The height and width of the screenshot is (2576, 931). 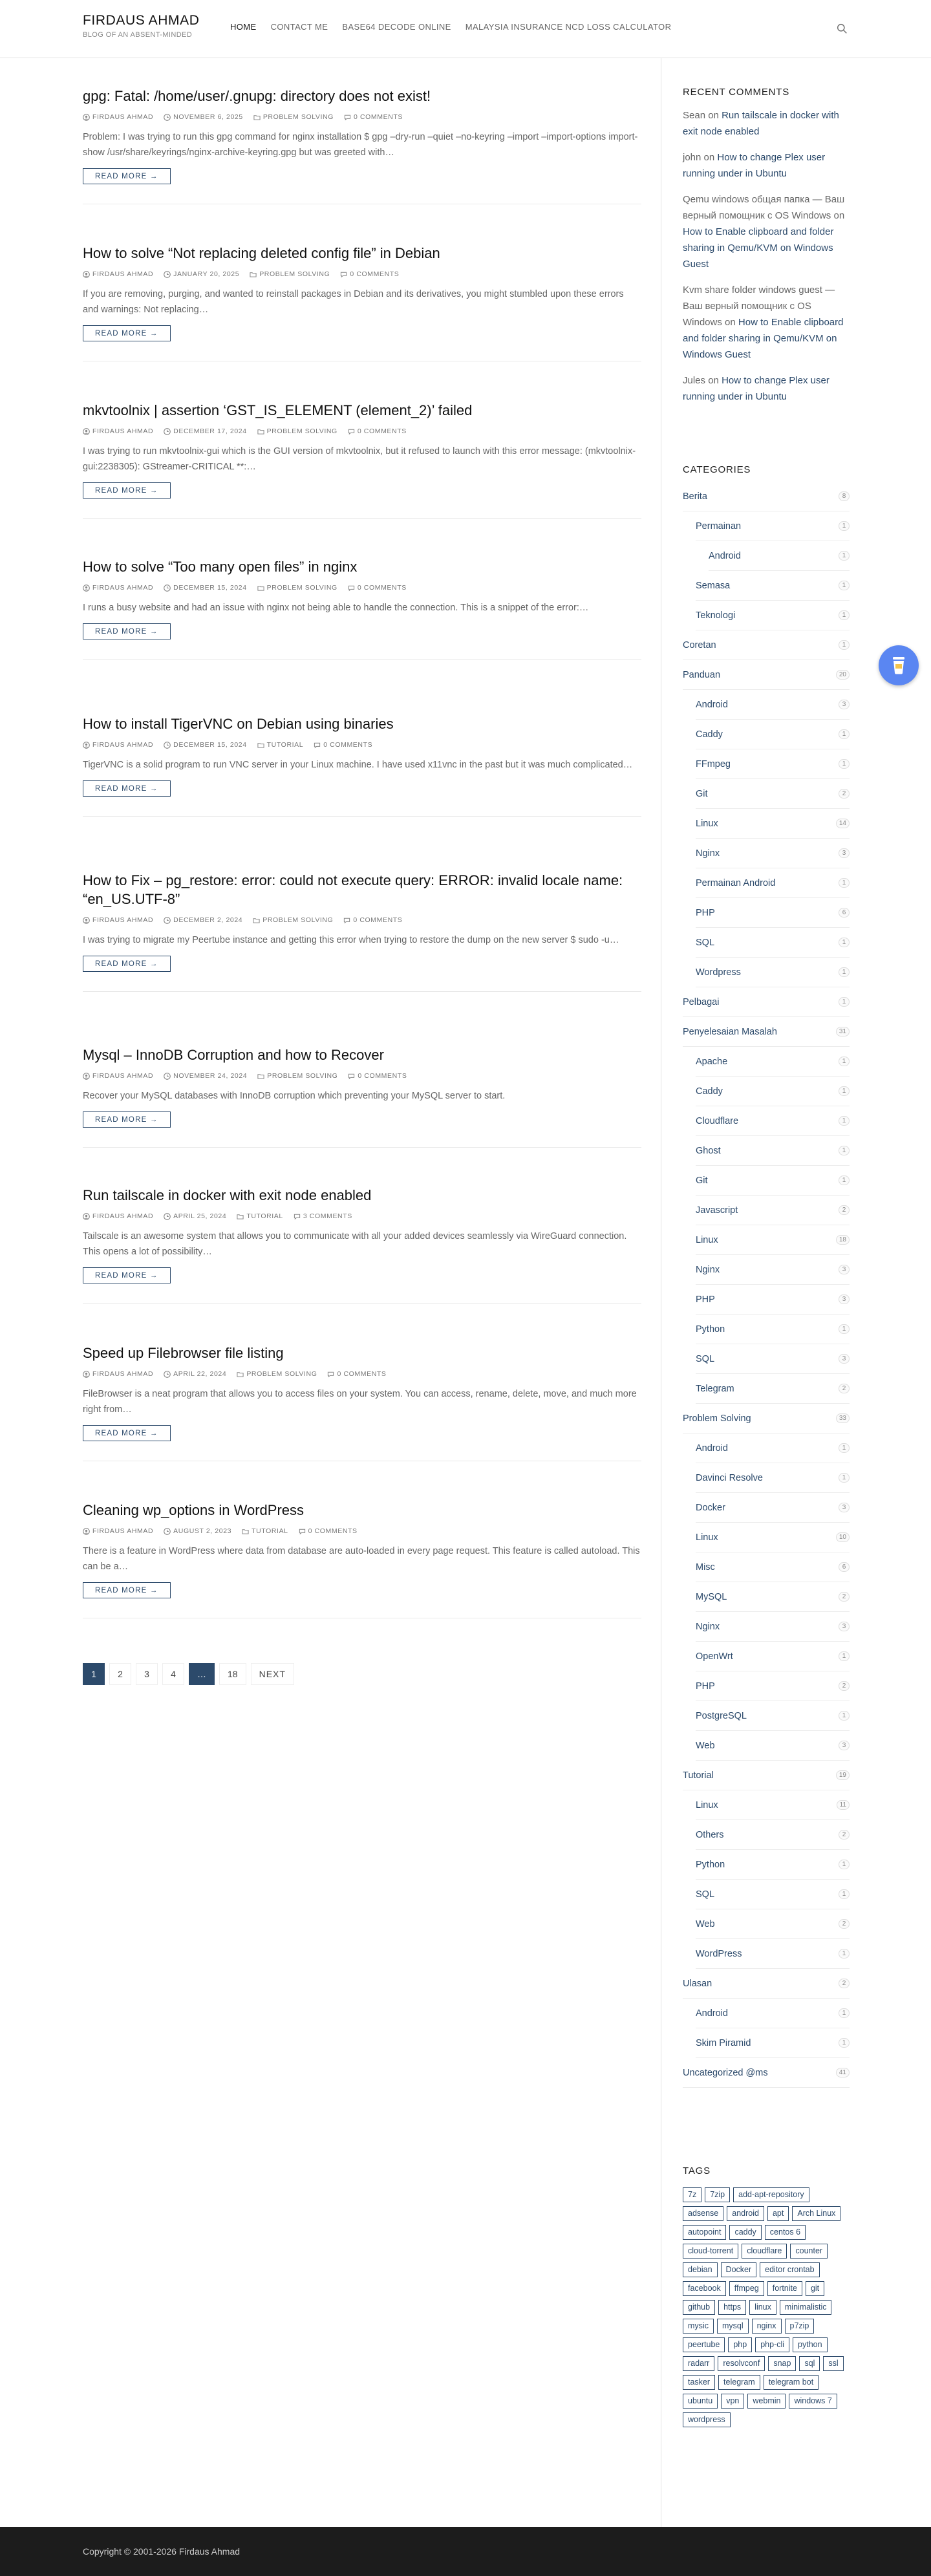 I want to click on post-title: Cleaning wp_options in WordPress, so click(x=194, y=1510).